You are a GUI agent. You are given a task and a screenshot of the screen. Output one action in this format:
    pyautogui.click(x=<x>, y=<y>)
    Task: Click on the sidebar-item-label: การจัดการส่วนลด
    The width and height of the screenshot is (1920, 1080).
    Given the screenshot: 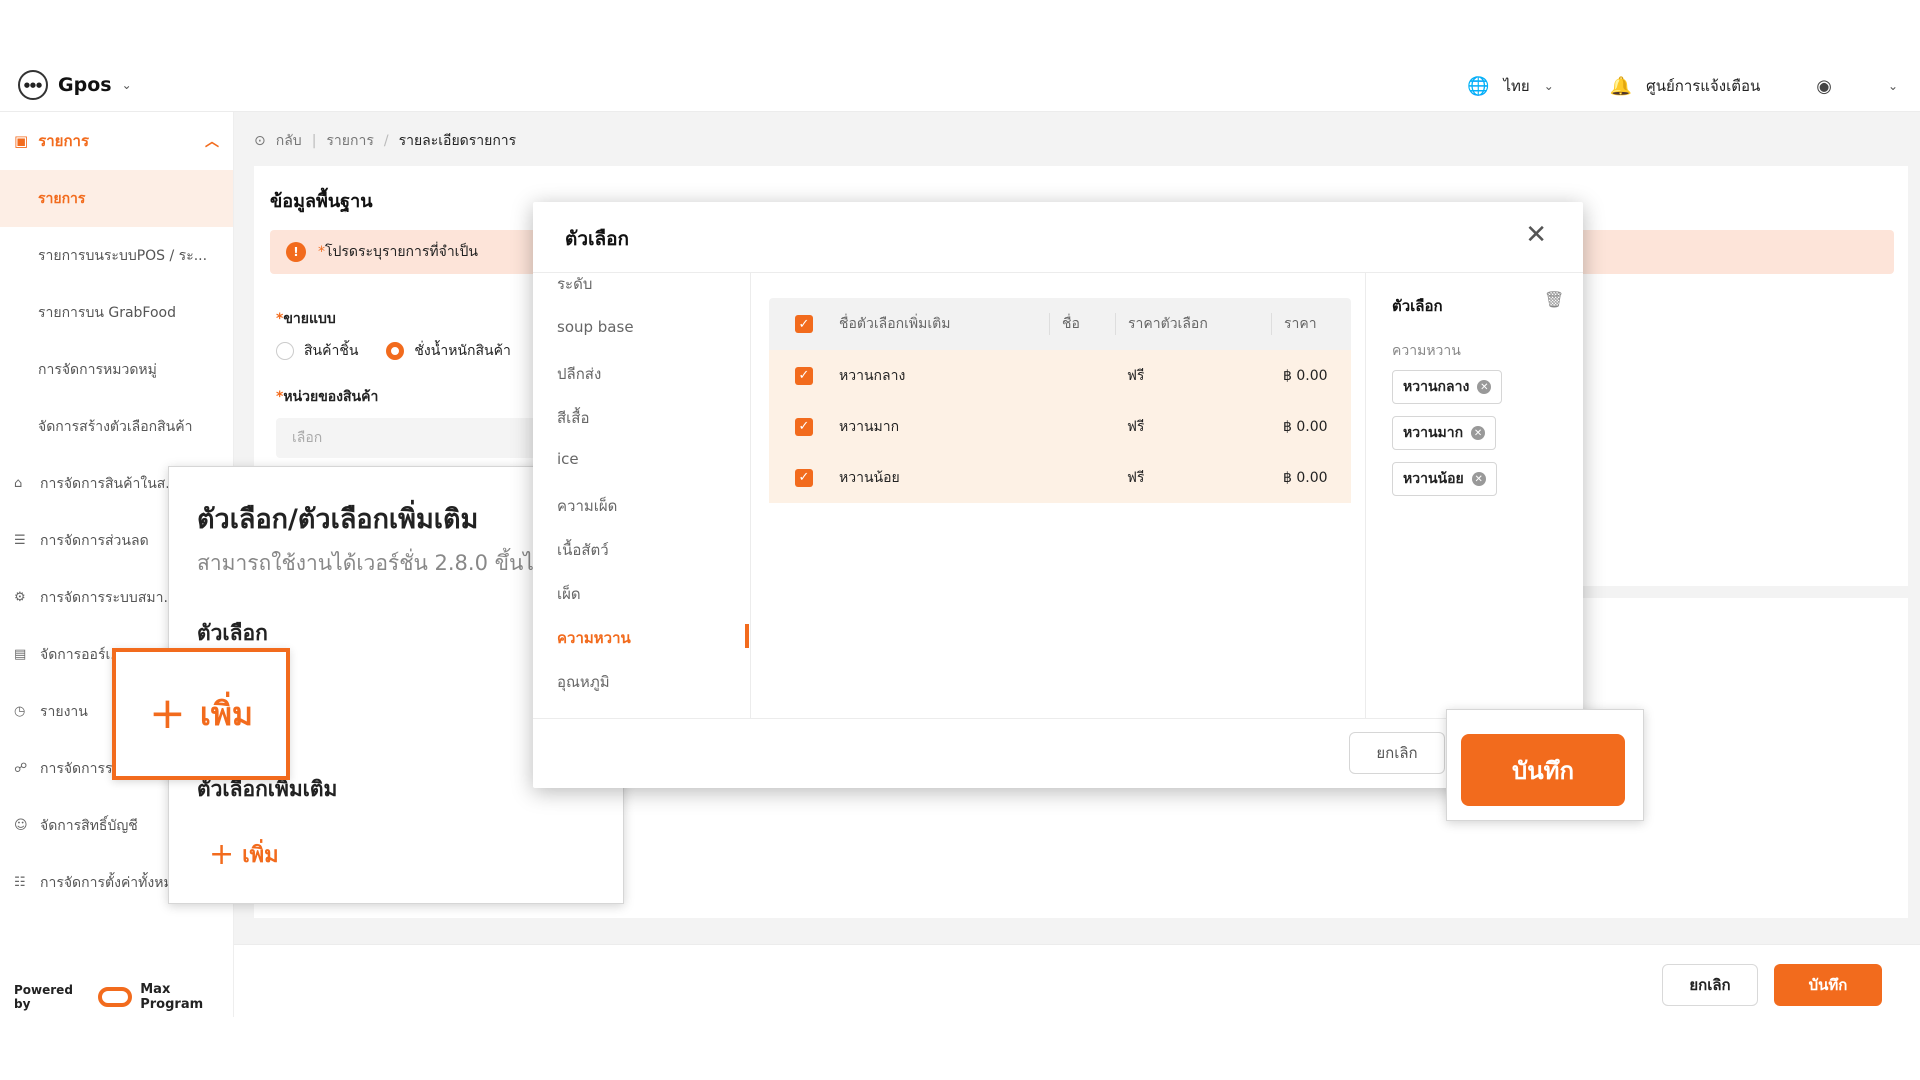 What is the action you would take?
    pyautogui.click(x=94, y=540)
    